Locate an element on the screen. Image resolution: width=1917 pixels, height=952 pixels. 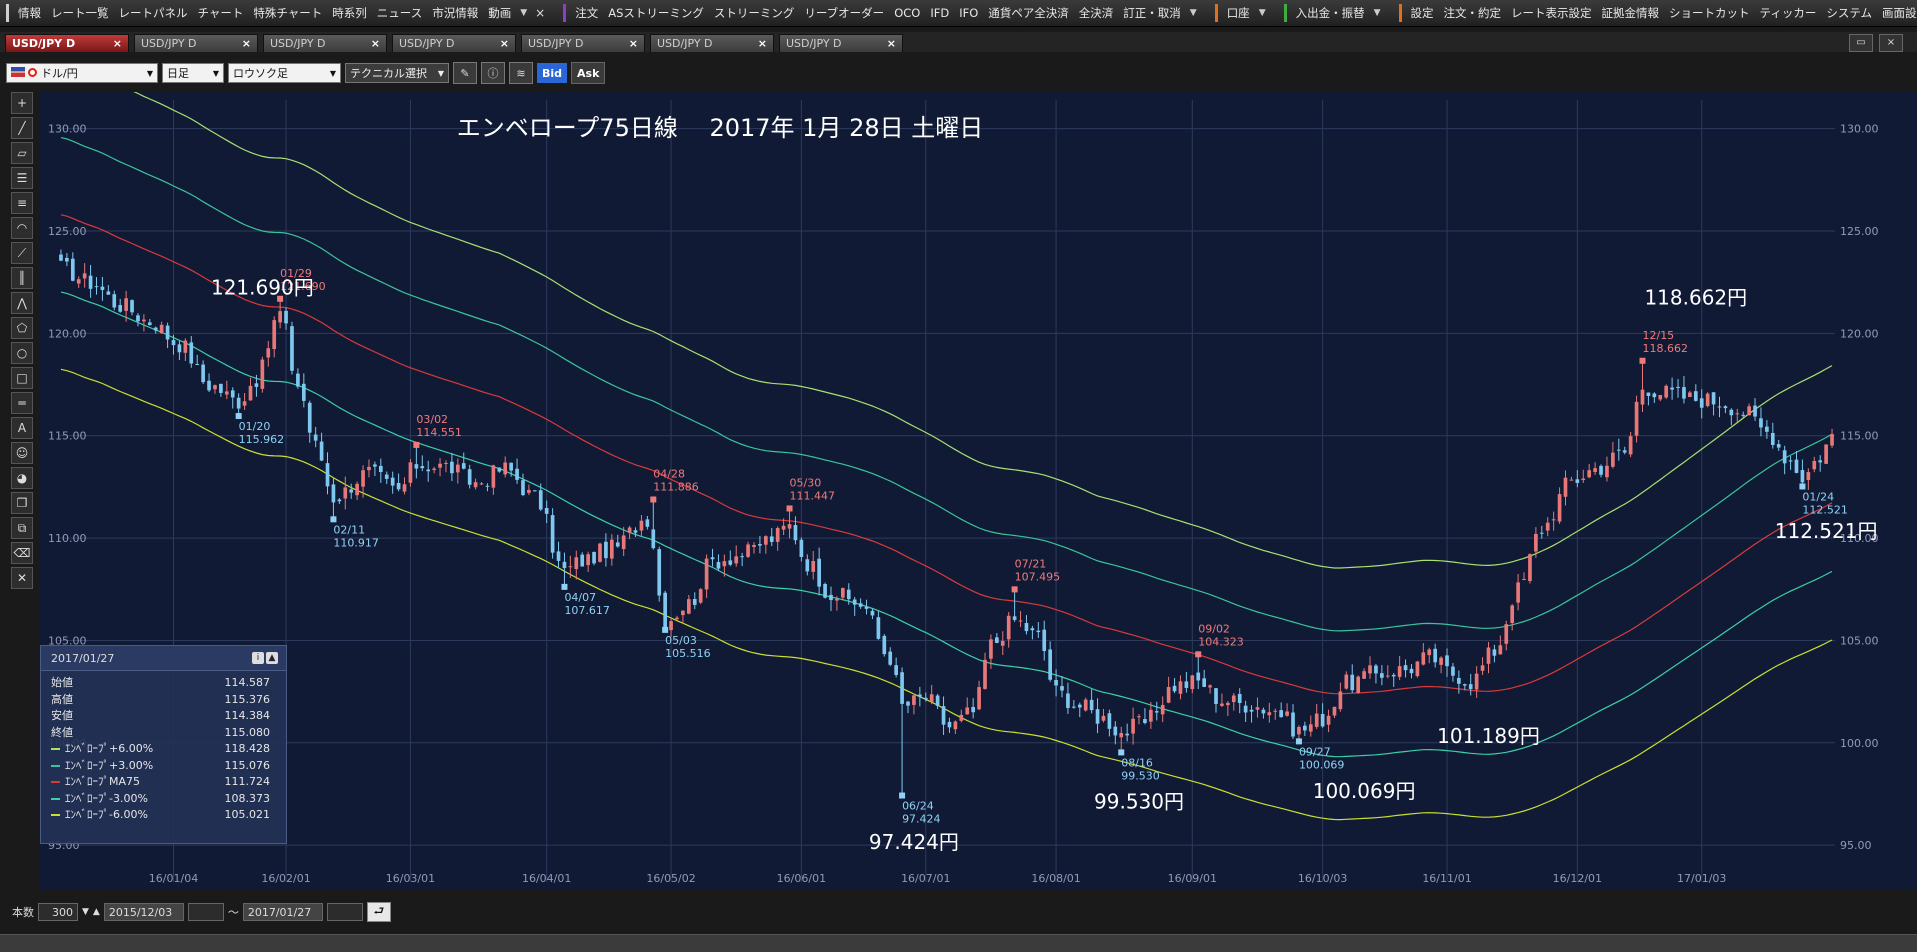
pitchfork-icon: ⋀ is located at coordinates (22, 303).